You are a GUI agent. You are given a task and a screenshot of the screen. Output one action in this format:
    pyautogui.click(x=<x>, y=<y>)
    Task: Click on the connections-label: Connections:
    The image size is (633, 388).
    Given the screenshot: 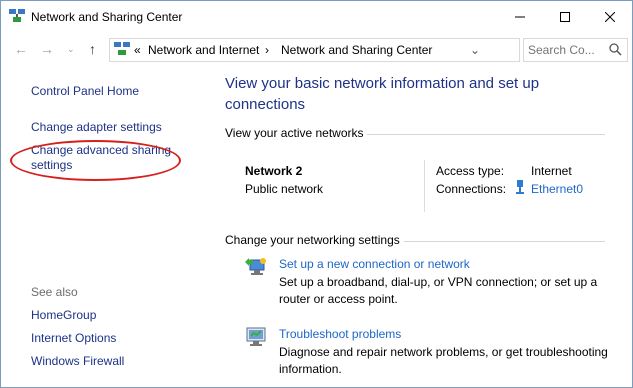 What is the action you would take?
    pyautogui.click(x=471, y=189)
    